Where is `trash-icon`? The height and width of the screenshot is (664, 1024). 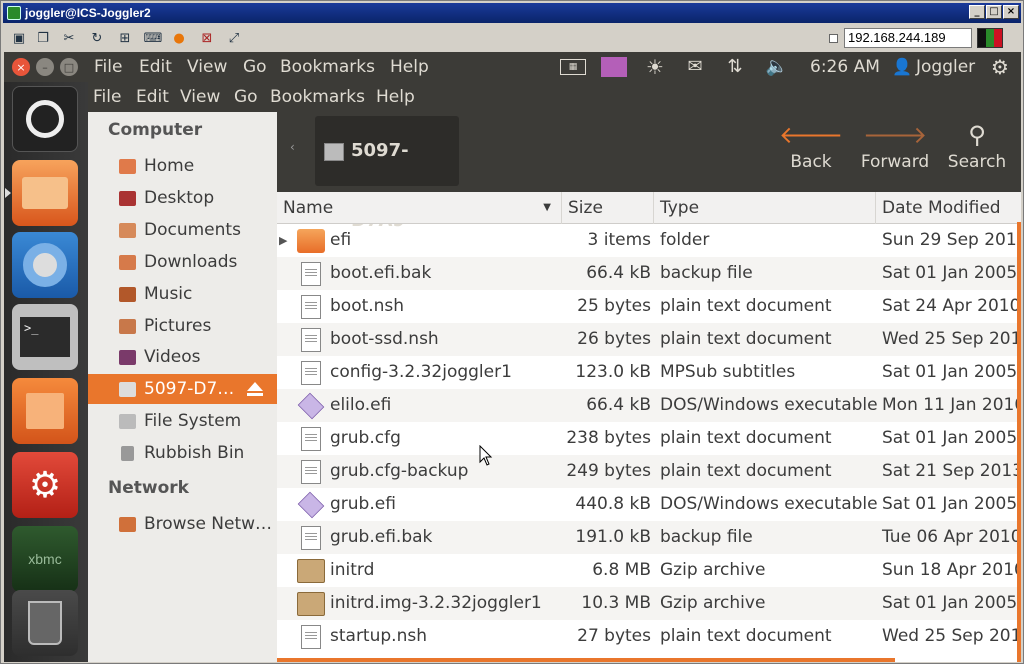 trash-icon is located at coordinates (127, 453).